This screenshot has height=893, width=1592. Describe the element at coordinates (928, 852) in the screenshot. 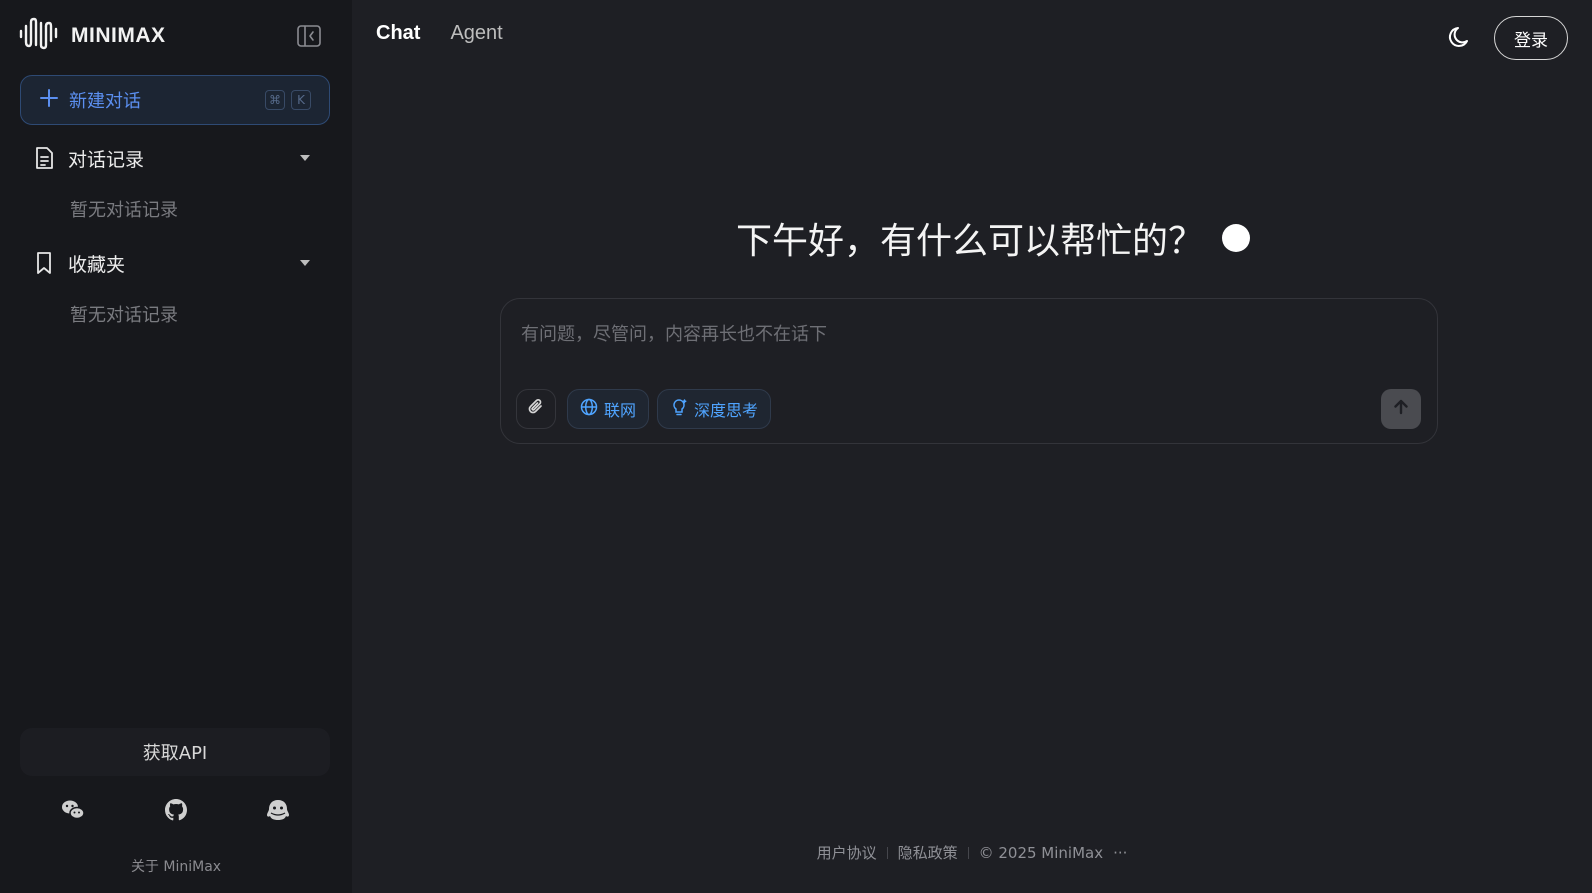

I see `privacy-link: 隐私政策` at that location.